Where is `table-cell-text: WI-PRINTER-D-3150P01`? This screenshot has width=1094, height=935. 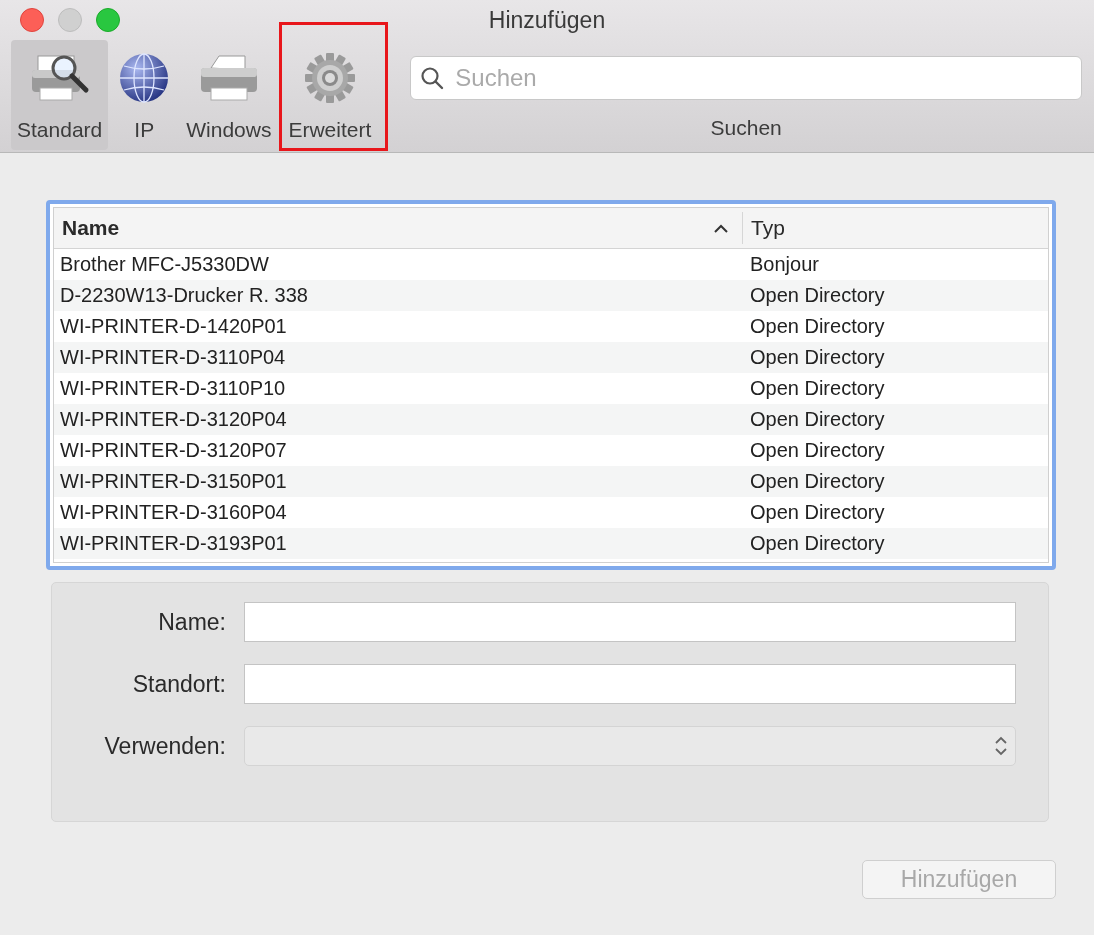 table-cell-text: WI-PRINTER-D-3150P01 is located at coordinates (173, 481).